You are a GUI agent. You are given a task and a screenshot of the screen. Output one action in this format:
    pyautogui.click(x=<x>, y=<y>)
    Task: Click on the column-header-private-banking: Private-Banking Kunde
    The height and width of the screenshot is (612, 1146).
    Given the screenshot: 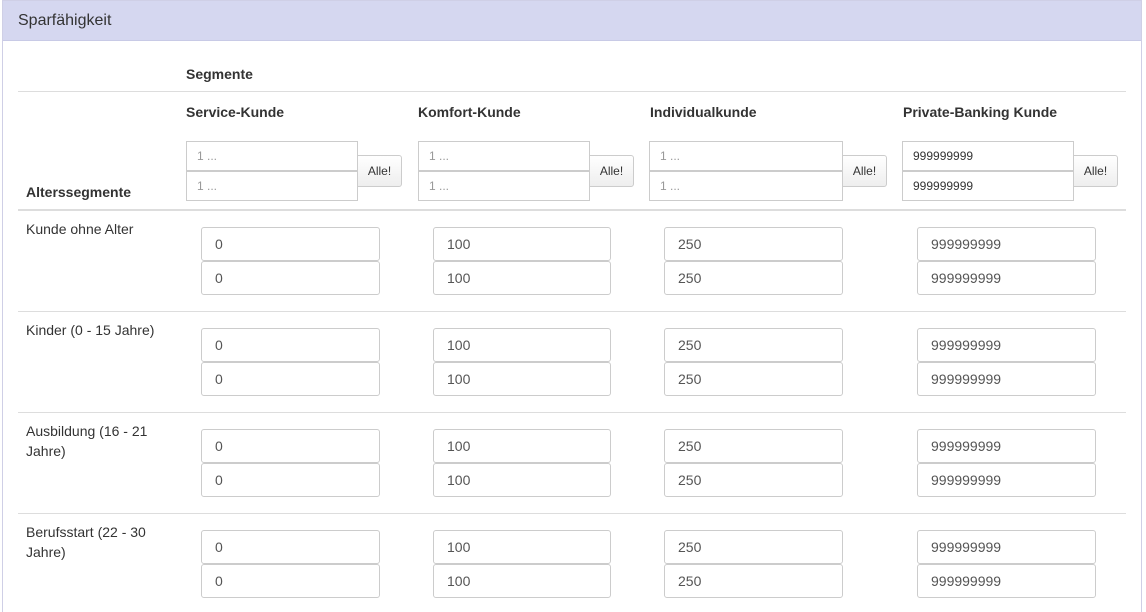 What is the action you would take?
    pyautogui.click(x=980, y=112)
    